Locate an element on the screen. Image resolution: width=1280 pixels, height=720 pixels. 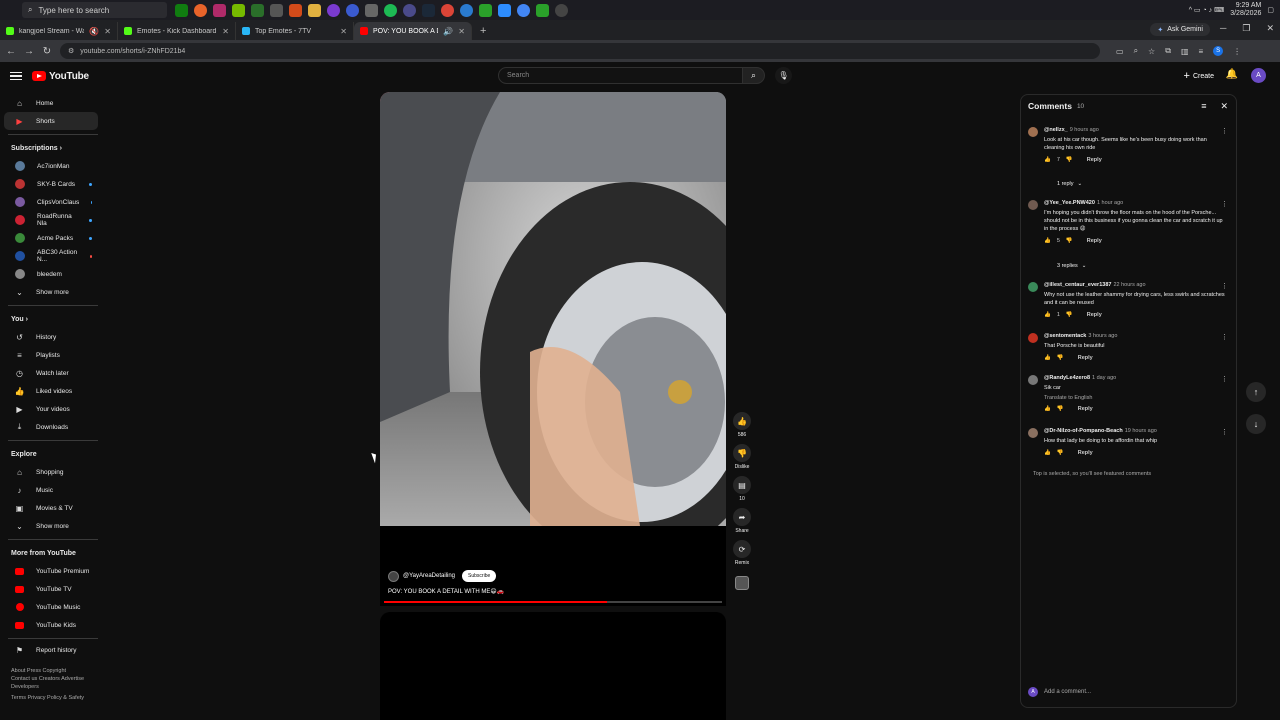
url-field: ⚙ youtube.com/shorts/i-ZNhFD21b4 is located at coordinates (580, 51).